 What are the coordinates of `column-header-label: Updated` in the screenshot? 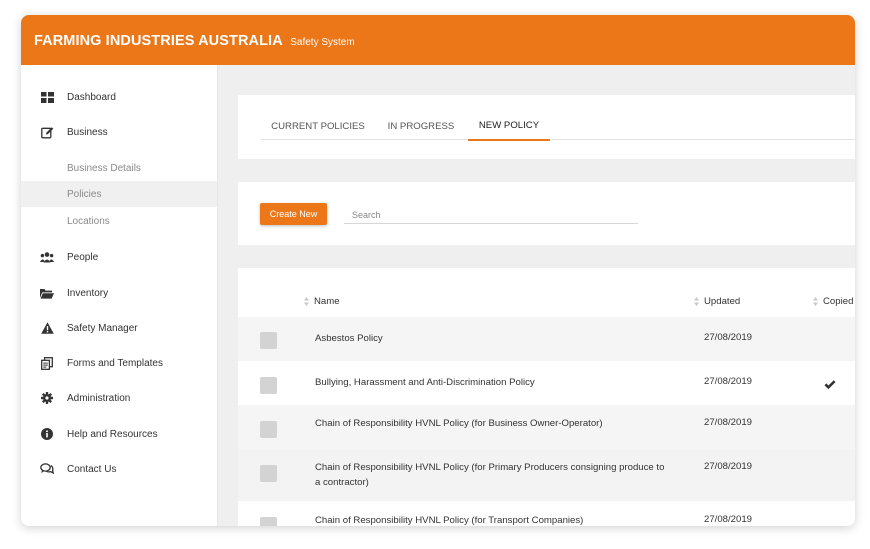 It's located at (722, 301).